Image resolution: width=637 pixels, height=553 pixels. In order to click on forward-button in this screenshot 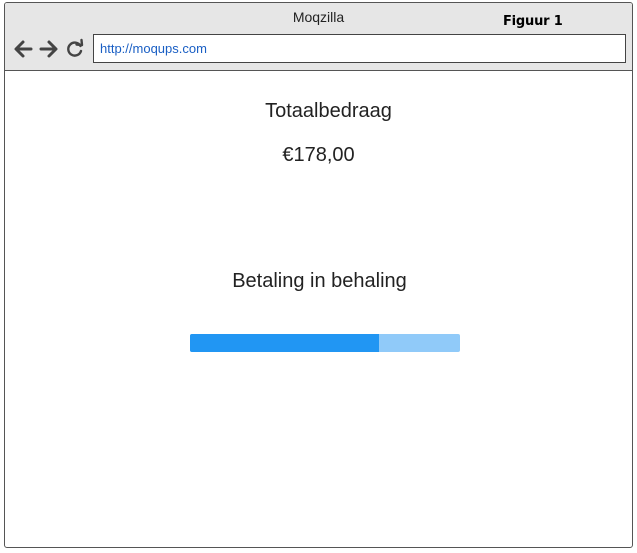, I will do `click(49, 49)`.